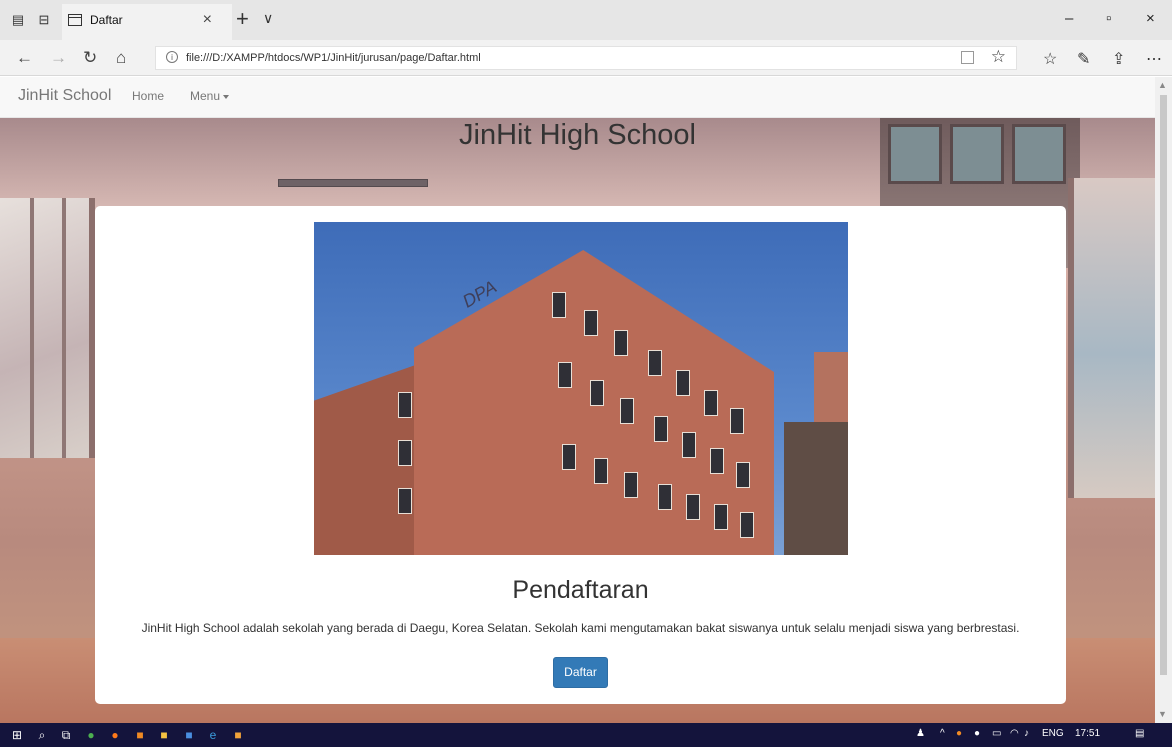 The image size is (1172, 747). I want to click on minimize-button: –, so click(1069, 18).